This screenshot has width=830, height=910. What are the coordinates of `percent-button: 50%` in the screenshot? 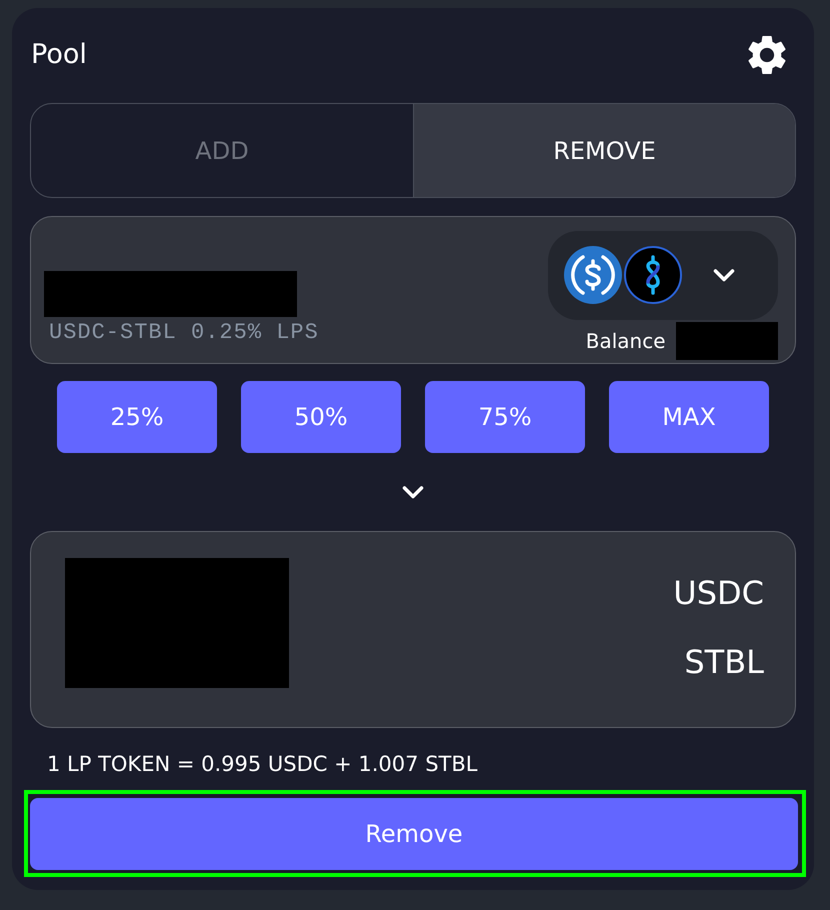 It's located at (321, 417).